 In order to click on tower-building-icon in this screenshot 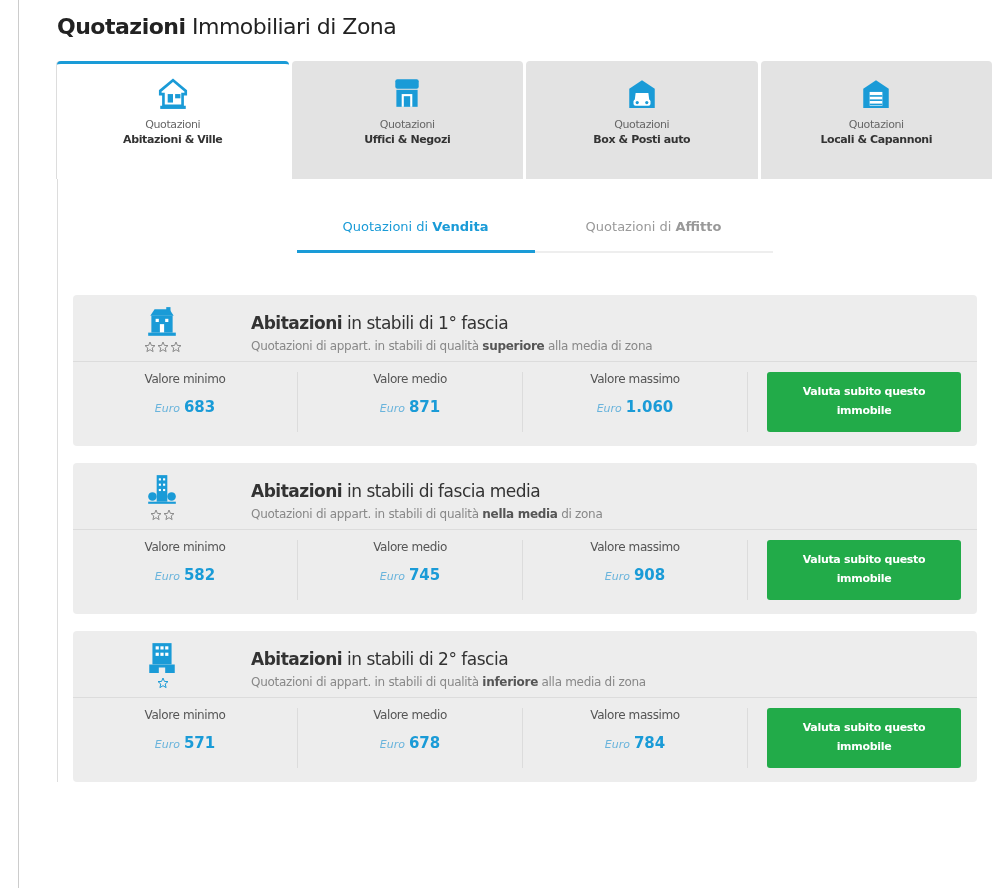, I will do `click(162, 490)`.